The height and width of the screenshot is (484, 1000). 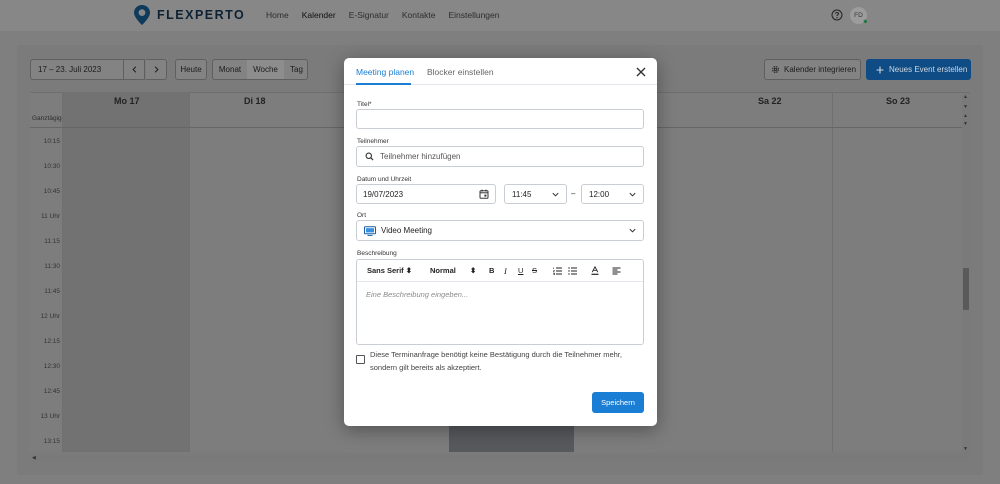 What do you see at coordinates (616, 271) in the screenshot?
I see `align-left-icon` at bounding box center [616, 271].